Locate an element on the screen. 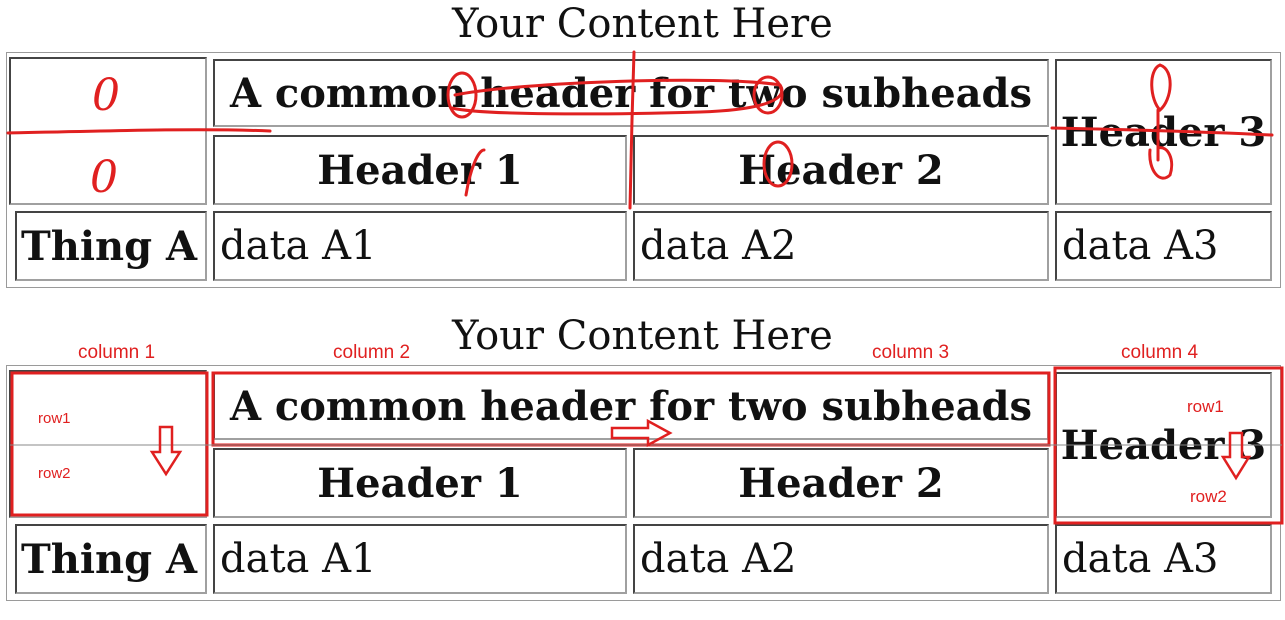 This screenshot has height=620, width=1285. column1-highlight-box is located at coordinates (109, 444).